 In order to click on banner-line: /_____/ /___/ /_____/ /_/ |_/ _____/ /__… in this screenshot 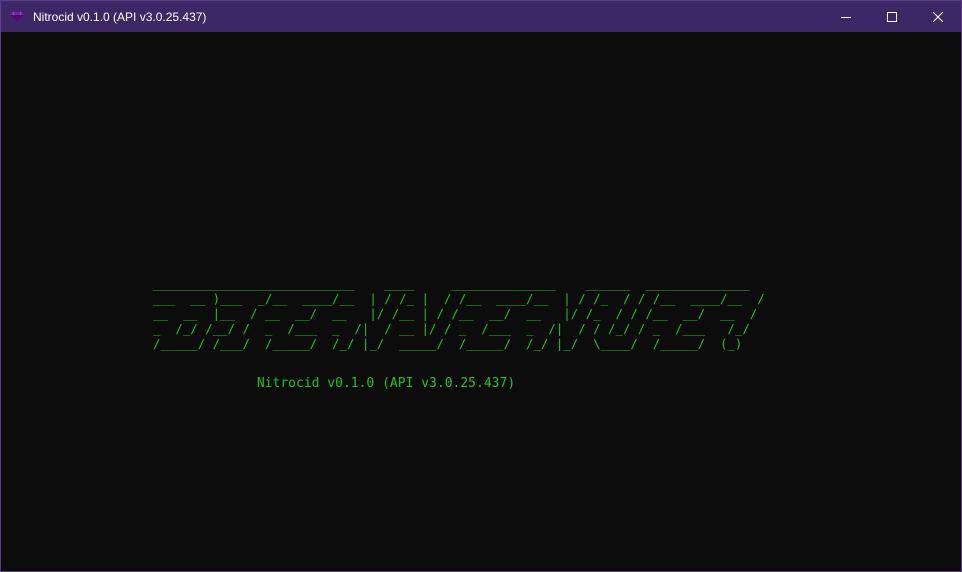, I will do `click(459, 343)`.